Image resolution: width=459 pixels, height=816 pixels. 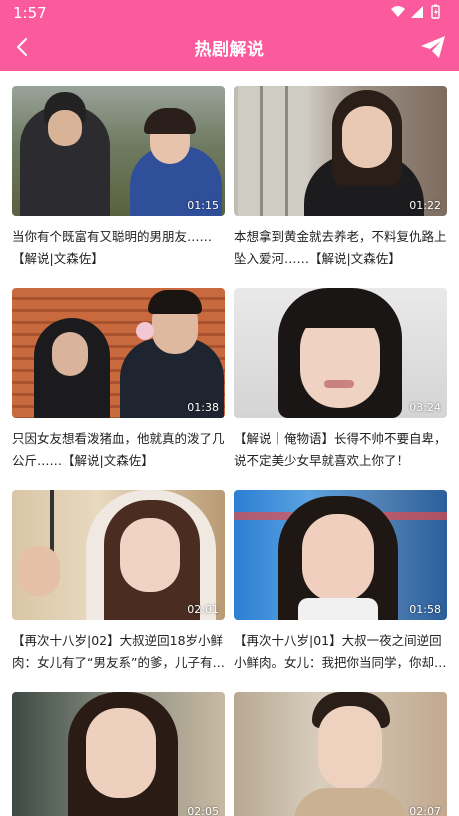 I want to click on video-duration: 01:58, so click(x=425, y=609).